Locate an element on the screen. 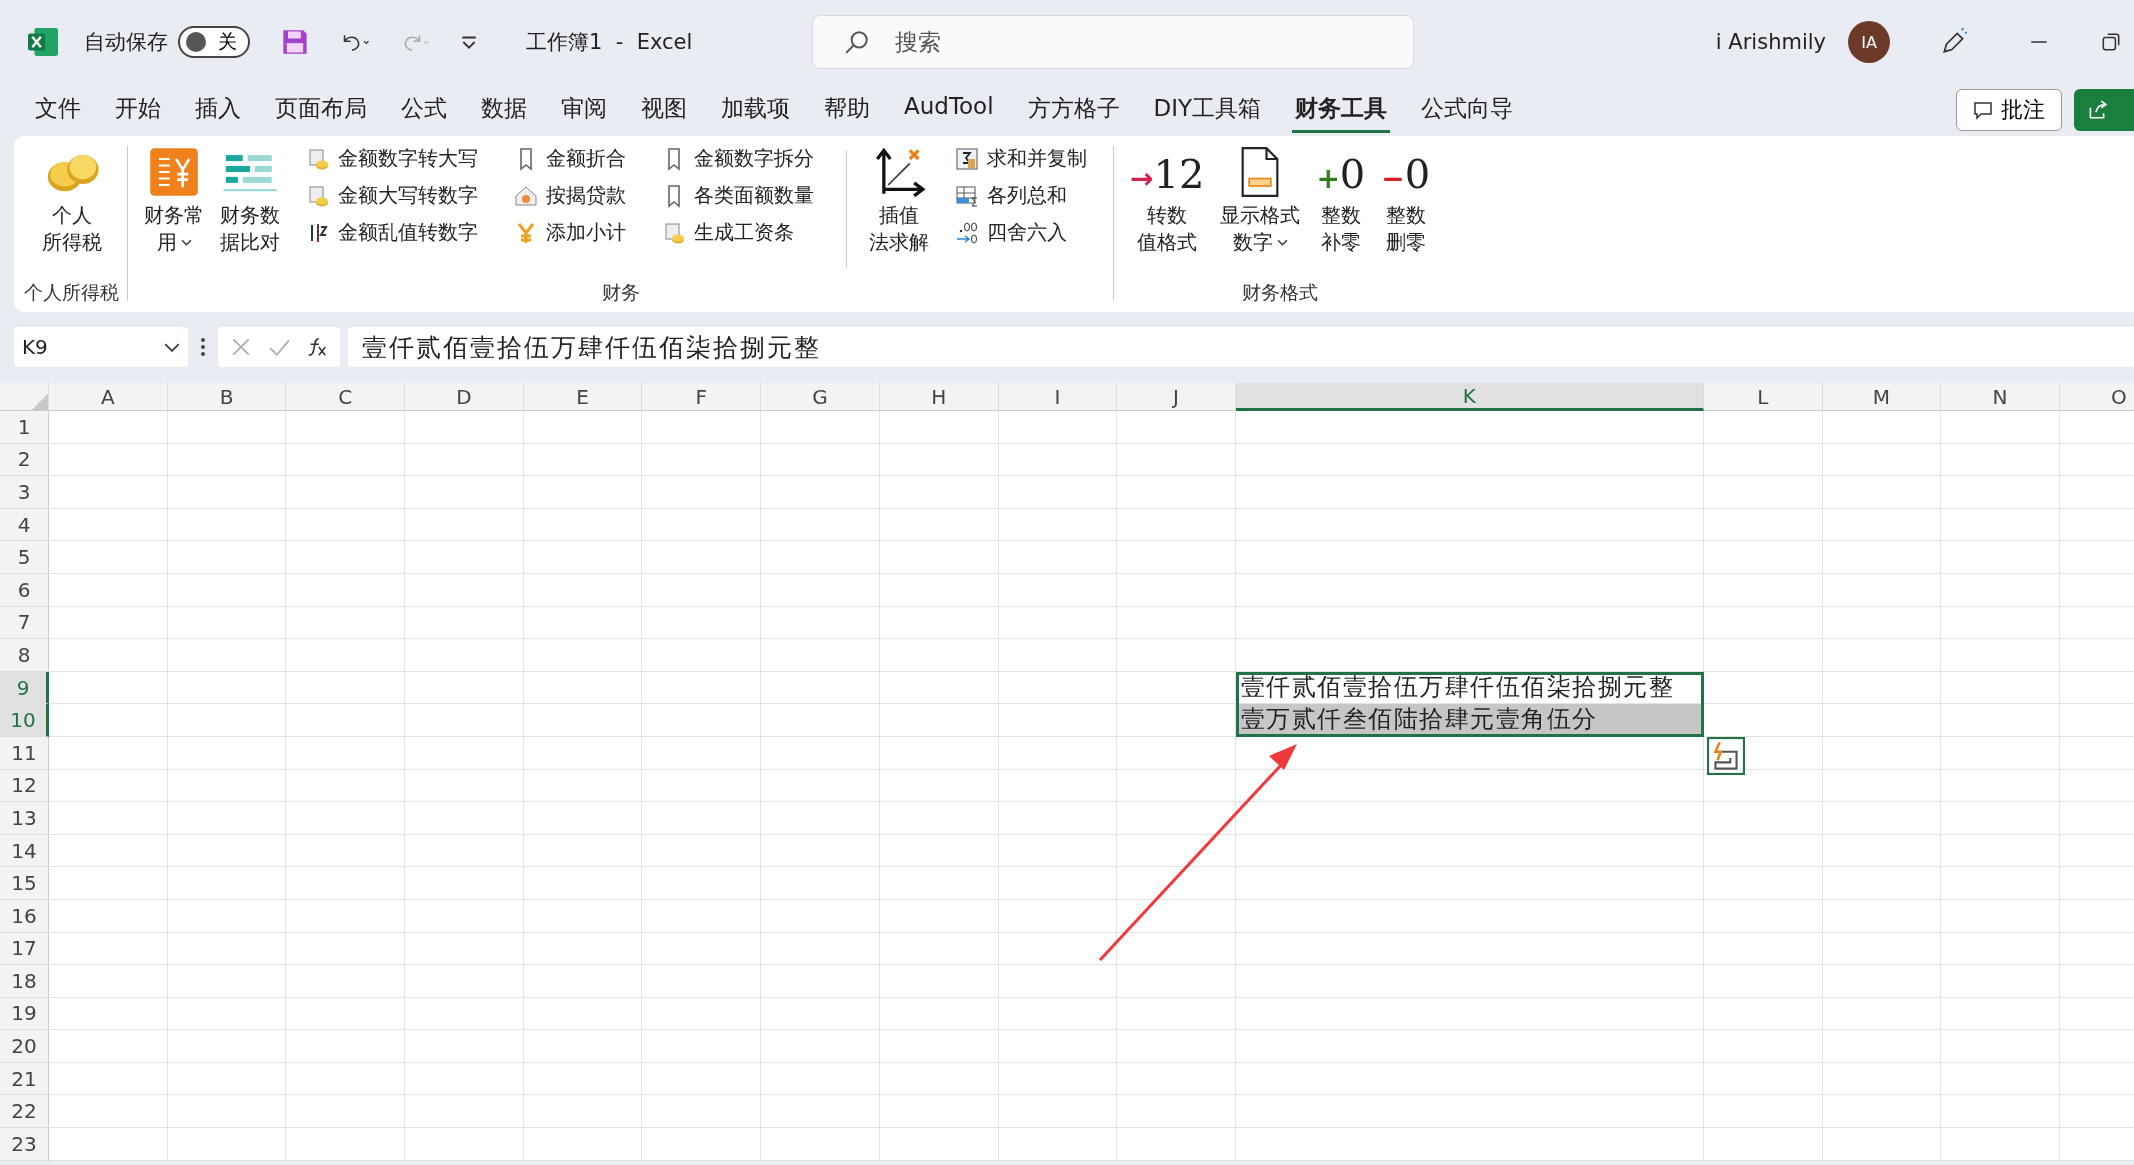 The width and height of the screenshot is (2134, 1165). column-header: B is located at coordinates (227, 397).